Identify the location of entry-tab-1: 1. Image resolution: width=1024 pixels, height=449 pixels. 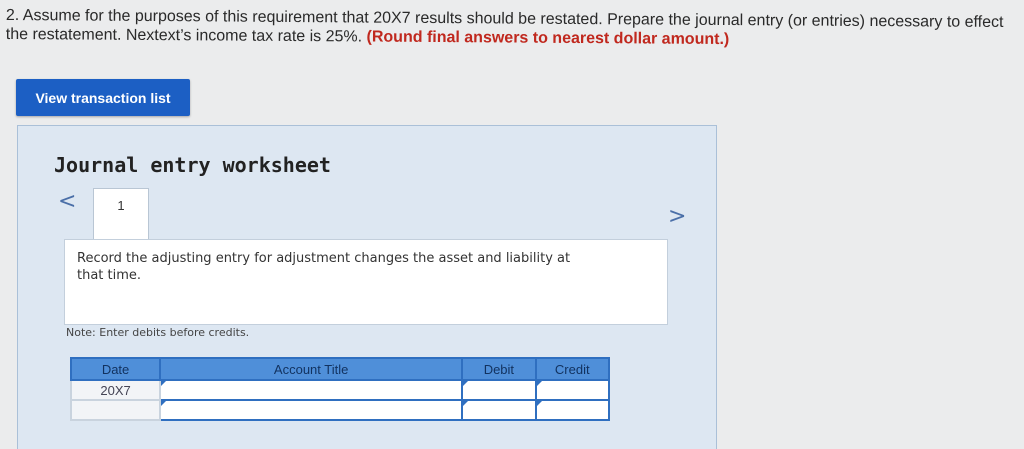
(121, 214).